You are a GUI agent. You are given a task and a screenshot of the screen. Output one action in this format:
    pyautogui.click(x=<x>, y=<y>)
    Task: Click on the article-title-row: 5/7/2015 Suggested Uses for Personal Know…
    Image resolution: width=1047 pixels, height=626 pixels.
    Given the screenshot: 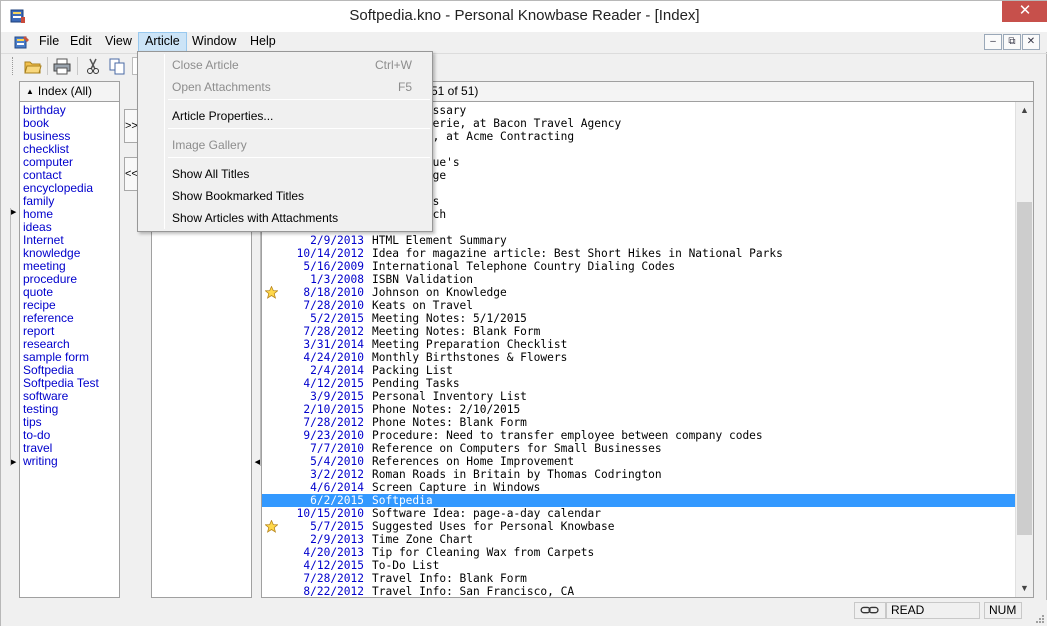 What is the action you would take?
    pyautogui.click(x=639, y=526)
    